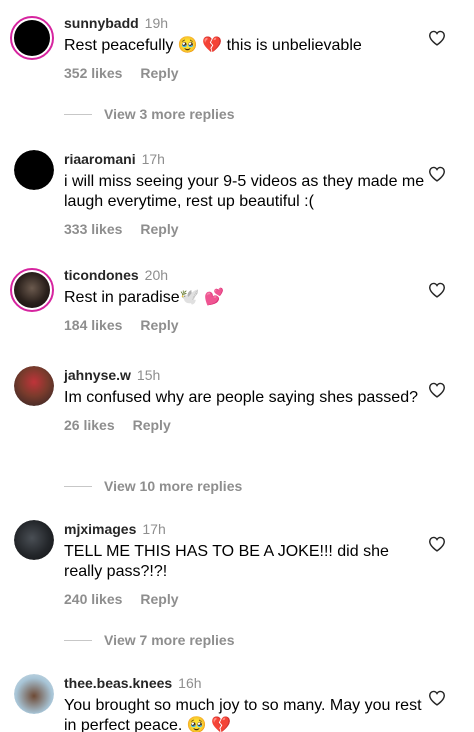 The height and width of the screenshot is (732, 474). Describe the element at coordinates (245, 325) in the screenshot. I see `comment-actions: 184 likes Reply` at that location.